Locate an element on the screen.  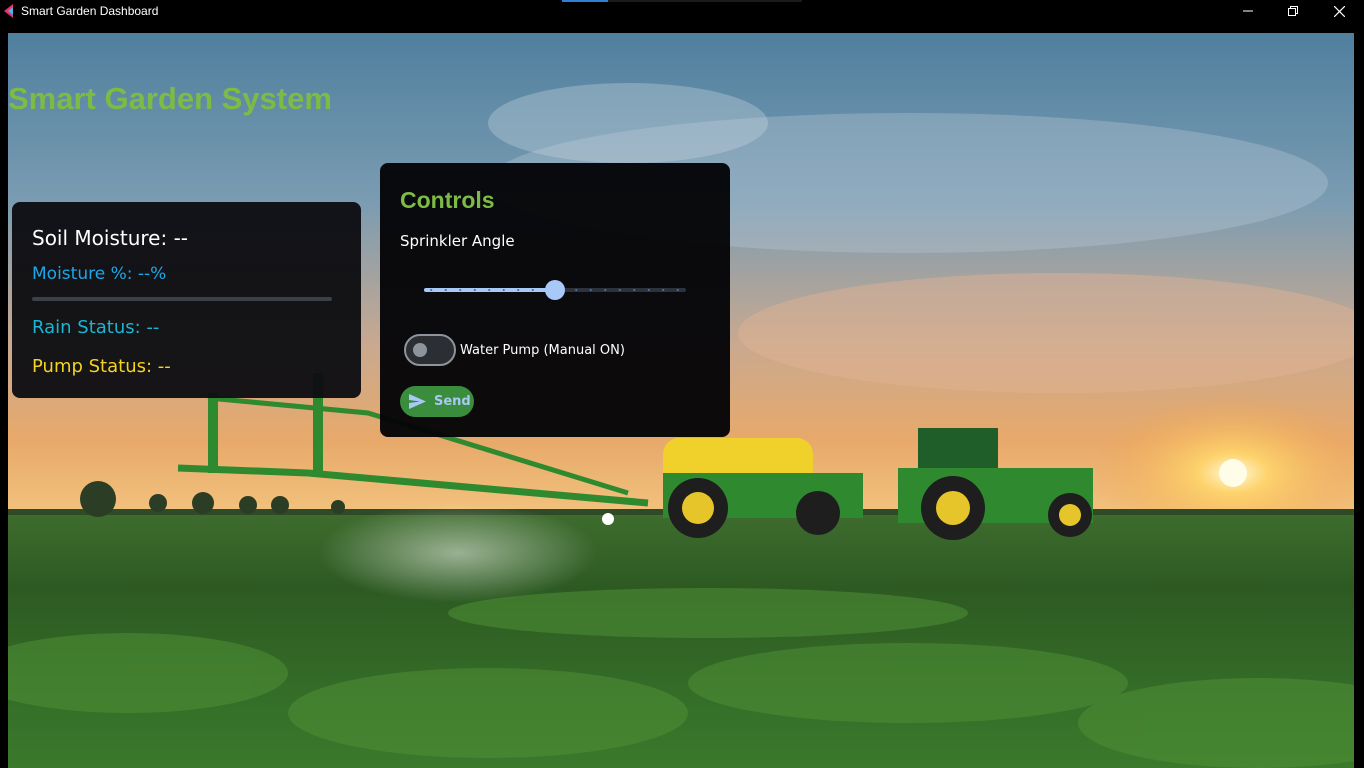
close-button is located at coordinates (1339, 11).